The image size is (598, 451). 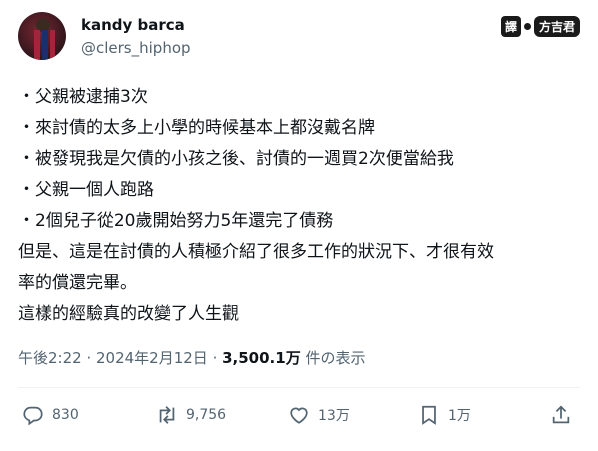 I want to click on translator-badge-left: 譯, so click(x=510, y=26).